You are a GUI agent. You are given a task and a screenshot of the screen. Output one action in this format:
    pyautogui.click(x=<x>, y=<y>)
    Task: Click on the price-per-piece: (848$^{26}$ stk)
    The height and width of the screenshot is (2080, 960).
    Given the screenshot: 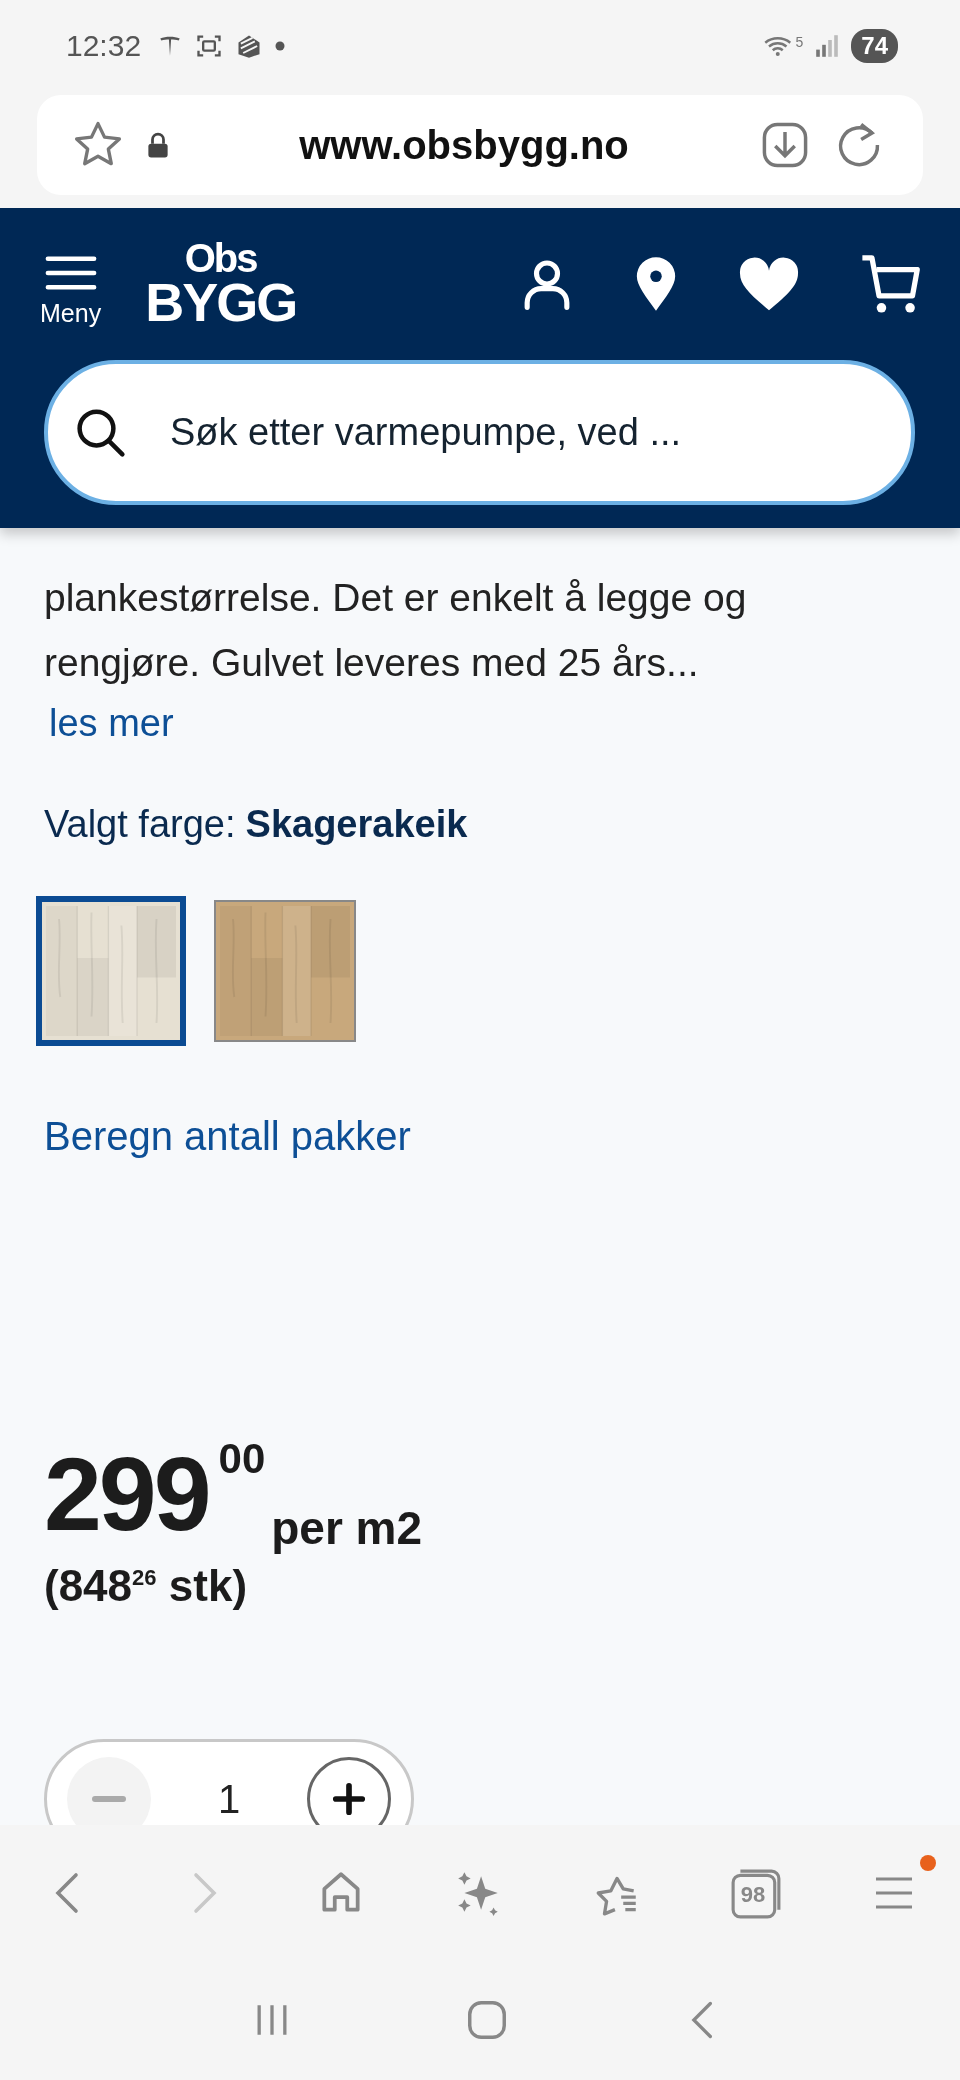 What is the action you would take?
    pyautogui.click(x=146, y=1586)
    